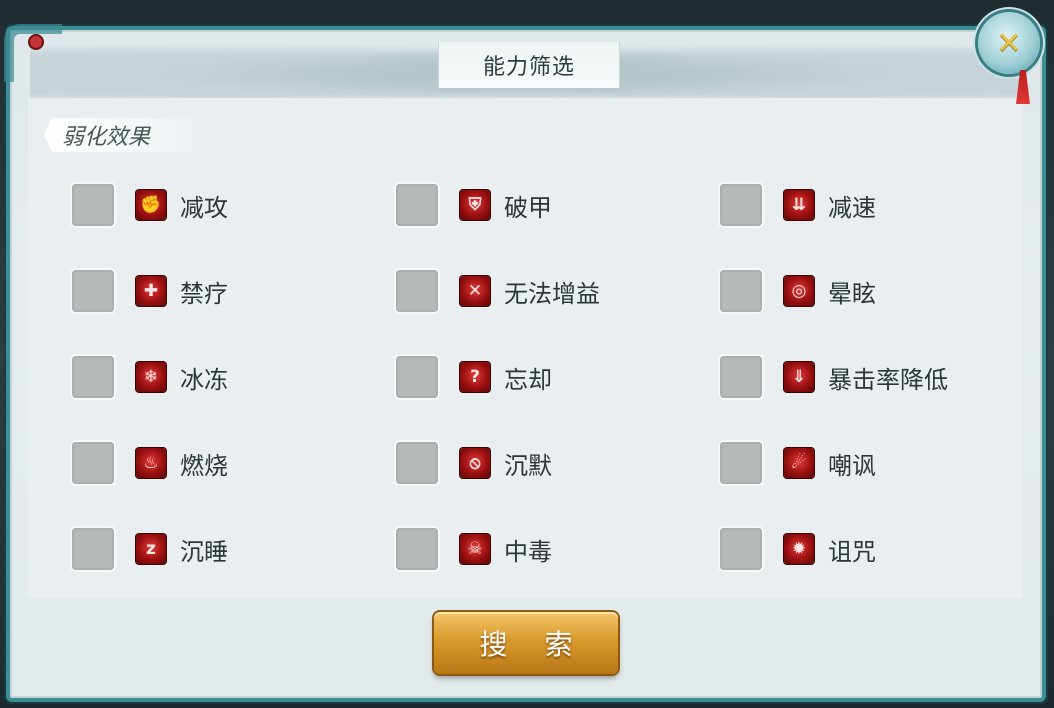 The image size is (1054, 708). Describe the element at coordinates (533, 644) in the screenshot. I see `search-button-label: 搜 索` at that location.